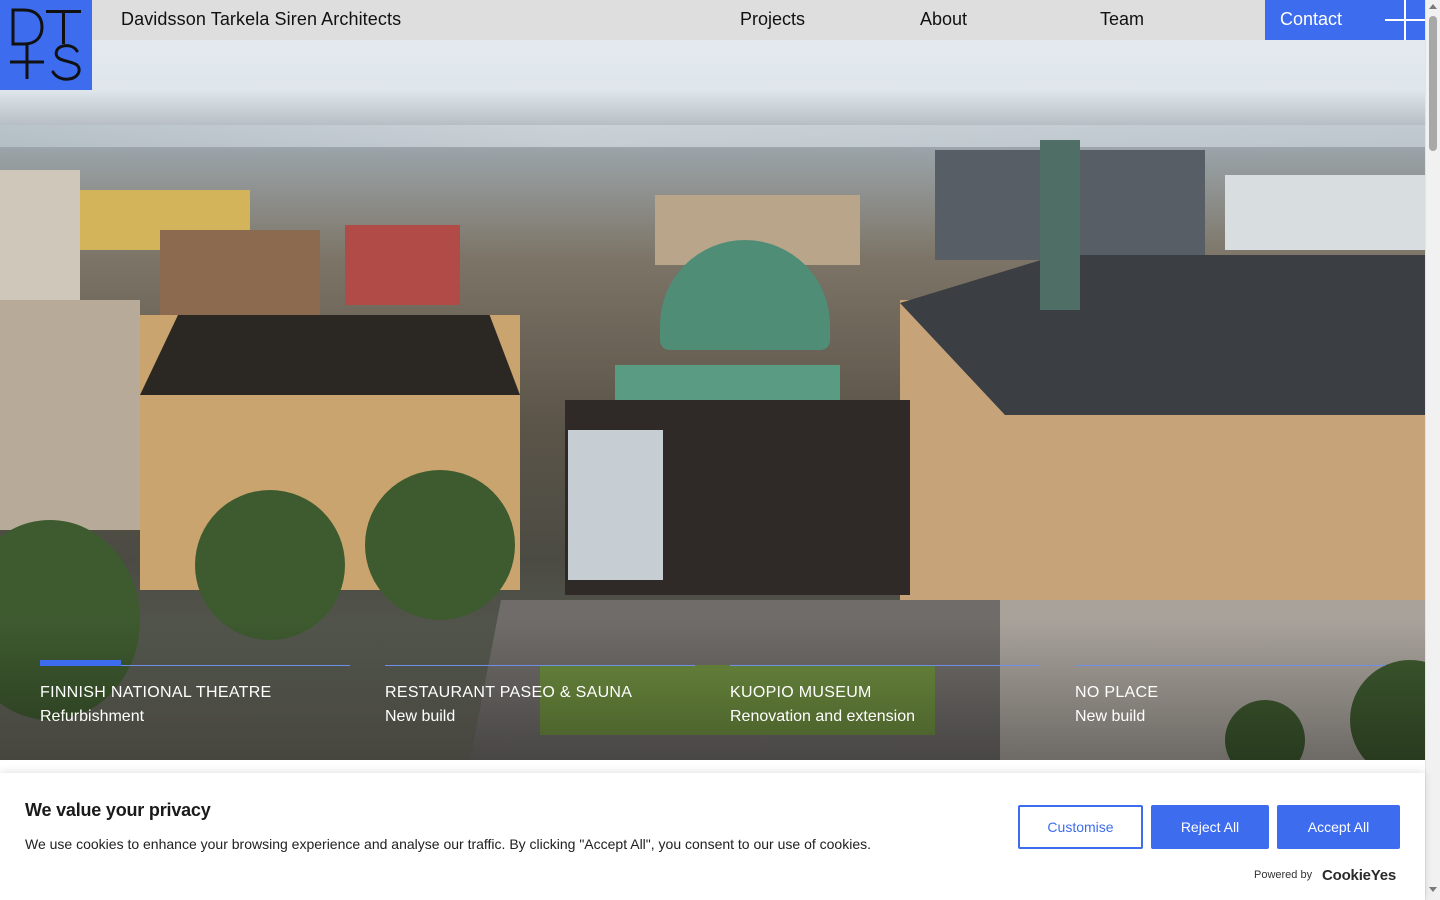 This screenshot has height=900, width=1440. Describe the element at coordinates (801, 692) in the screenshot. I see `project-title: KUOPIO MUSEUM` at that location.